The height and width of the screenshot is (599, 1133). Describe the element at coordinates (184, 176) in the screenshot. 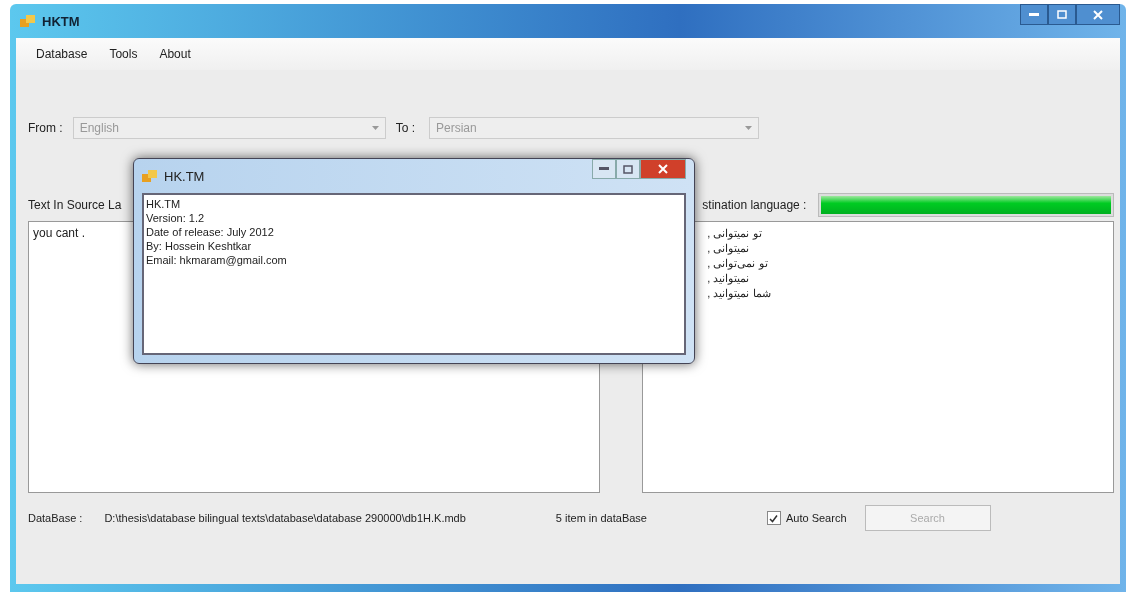

I see `dialog-title: HK.TM` at that location.